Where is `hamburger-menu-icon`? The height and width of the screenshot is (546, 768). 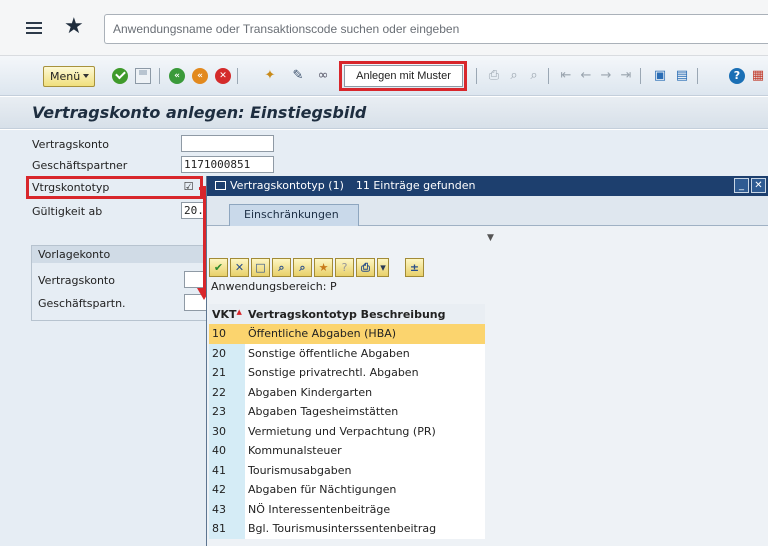
hamburger-menu-icon is located at coordinates (34, 29).